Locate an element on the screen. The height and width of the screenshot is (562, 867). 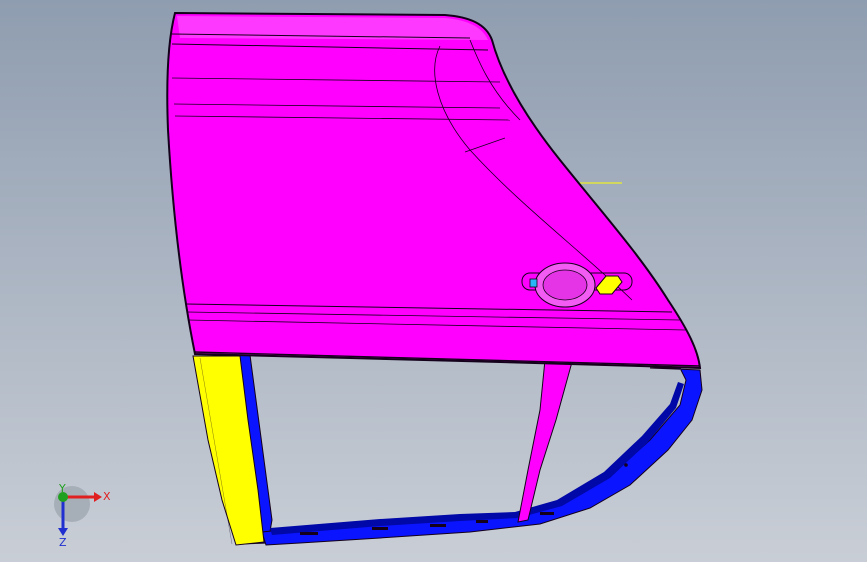
coordinate-triad: X Y Z is located at coordinates (82, 515).